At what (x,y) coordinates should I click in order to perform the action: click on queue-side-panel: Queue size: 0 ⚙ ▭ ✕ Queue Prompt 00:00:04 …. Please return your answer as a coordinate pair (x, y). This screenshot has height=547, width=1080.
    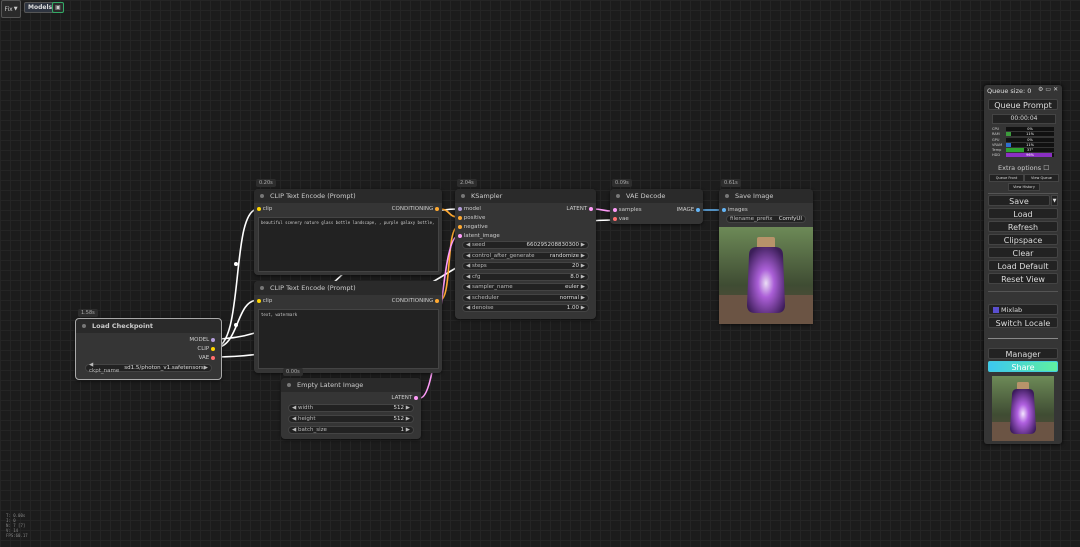
    Looking at the image, I should click on (1023, 264).